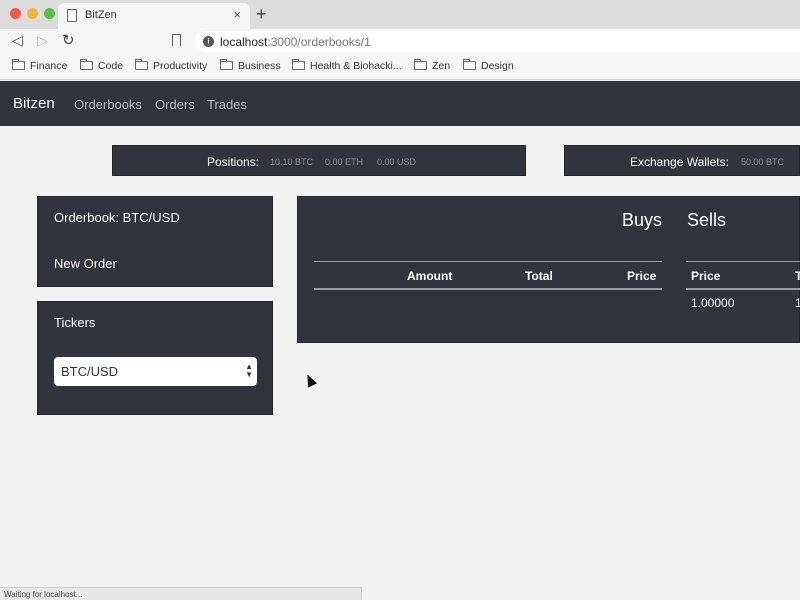 The width and height of the screenshot is (800, 600). What do you see at coordinates (344, 162) in the screenshot?
I see `position-eth: 0.00 ETH` at bounding box center [344, 162].